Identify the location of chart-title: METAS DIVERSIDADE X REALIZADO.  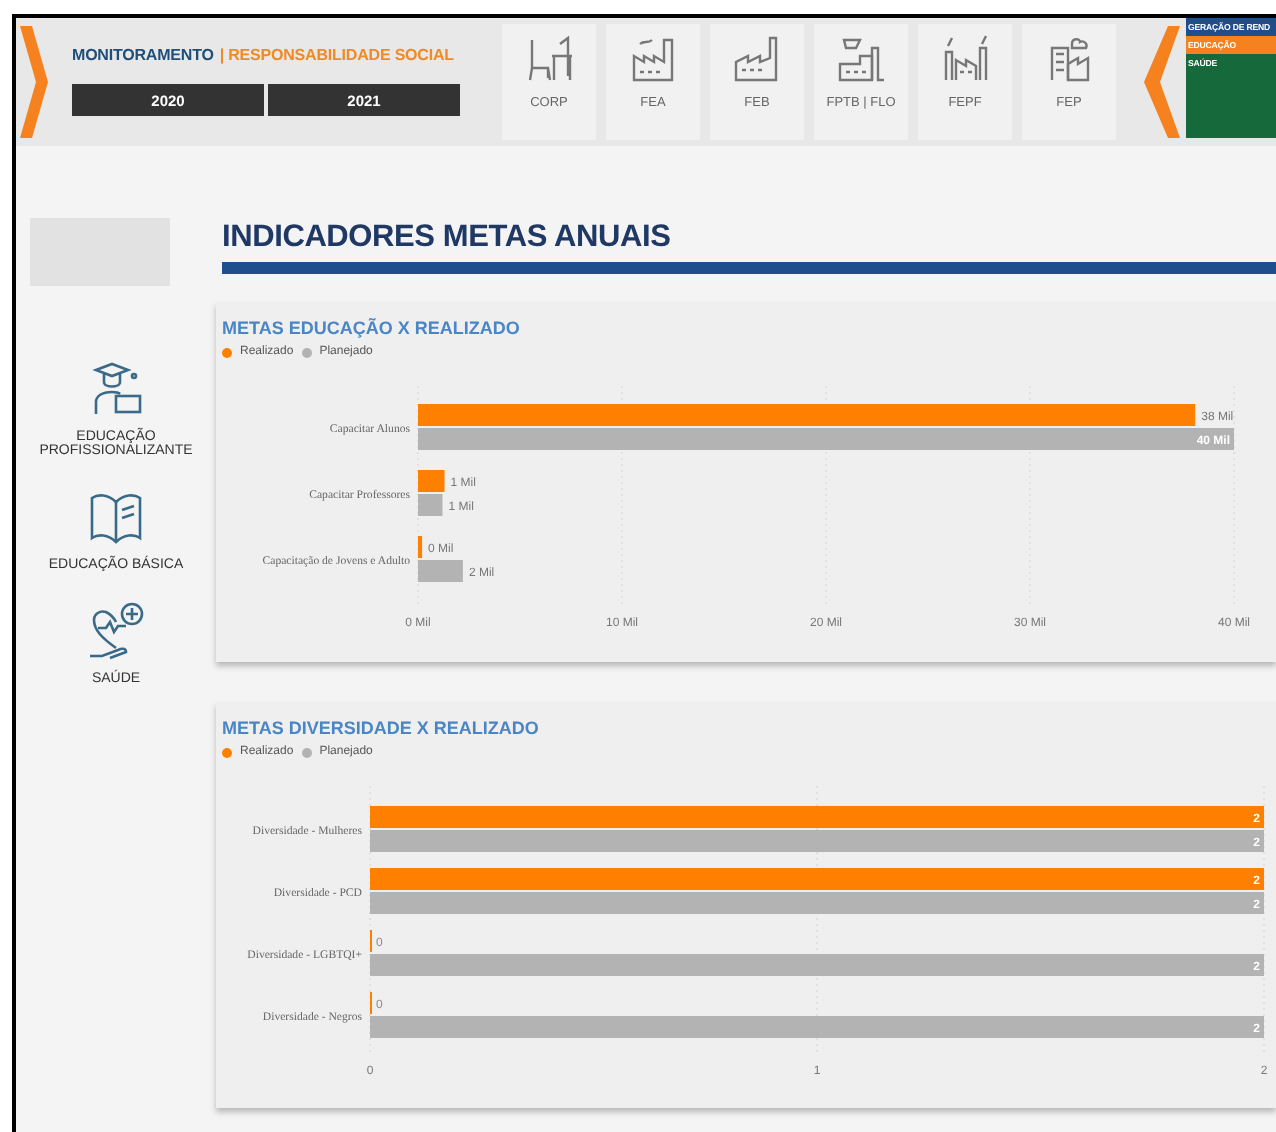
(381, 728).